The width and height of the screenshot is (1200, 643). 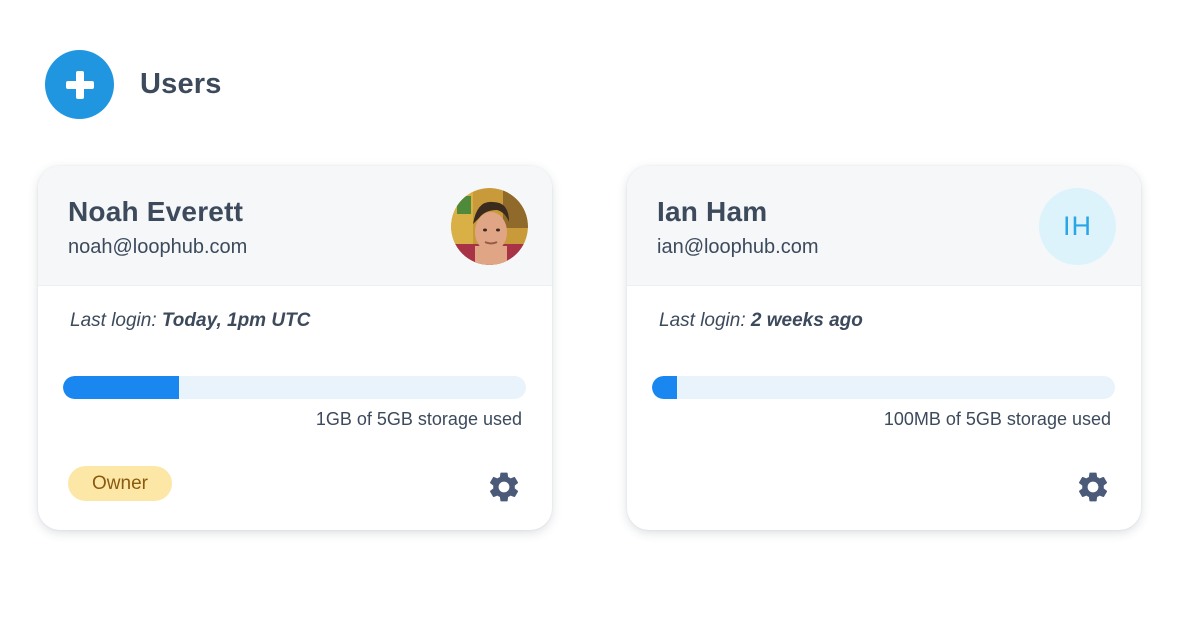 What do you see at coordinates (418, 419) in the screenshot?
I see `storage-text: 1GB of 5GB storage used` at bounding box center [418, 419].